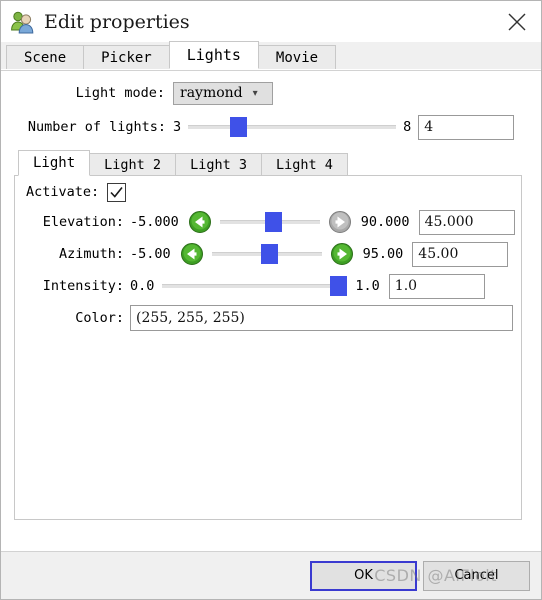 The image size is (542, 600). What do you see at coordinates (117, 21) in the screenshot?
I see `window-title: Edit properties` at bounding box center [117, 21].